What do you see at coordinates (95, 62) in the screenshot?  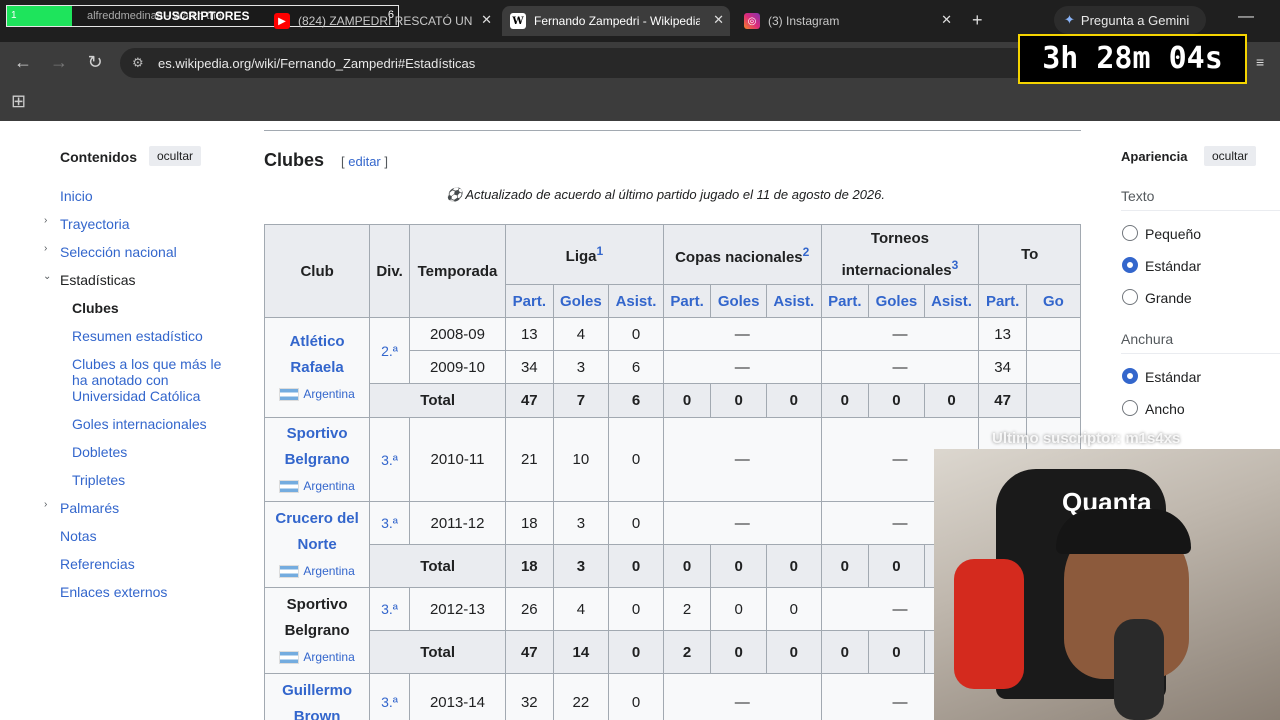 I see `reload-icon: ↻` at bounding box center [95, 62].